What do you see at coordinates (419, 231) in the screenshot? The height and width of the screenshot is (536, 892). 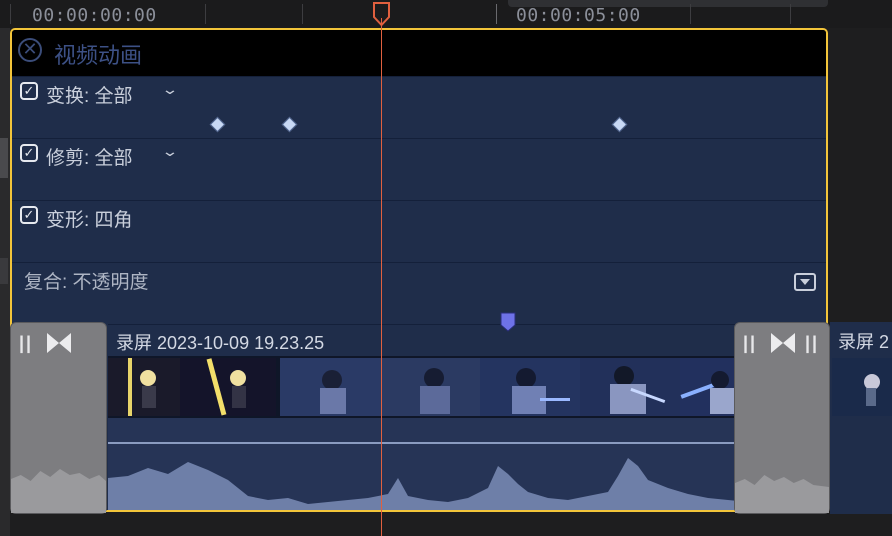 I see `anim-row-distort: ✓ 变形: 四角` at bounding box center [419, 231].